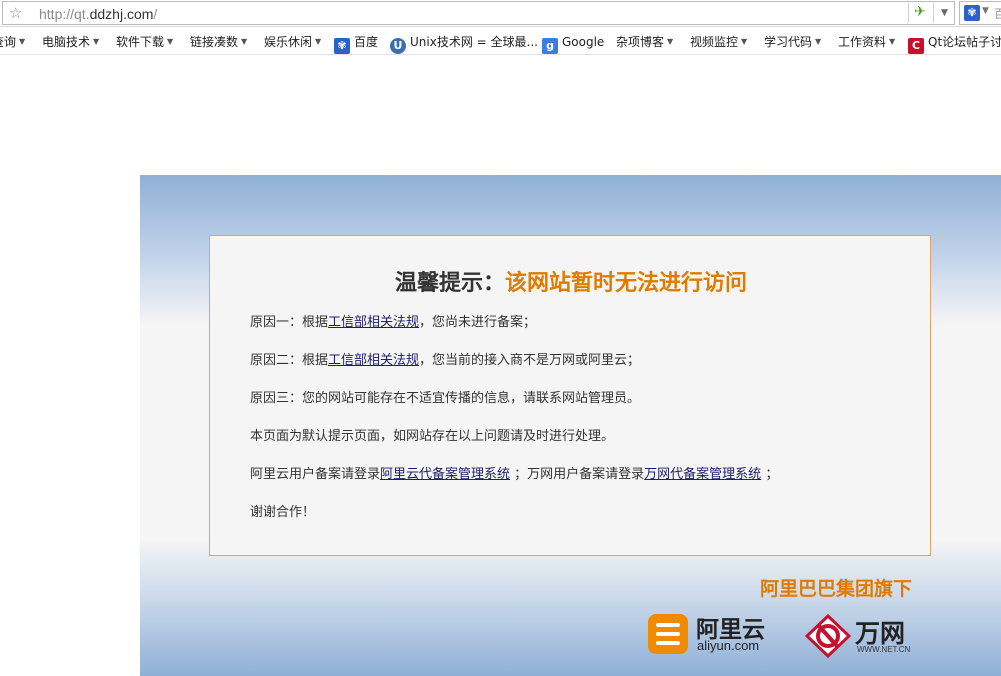  I want to click on bookmark-folder: 视频监控 ▼, so click(718, 42).